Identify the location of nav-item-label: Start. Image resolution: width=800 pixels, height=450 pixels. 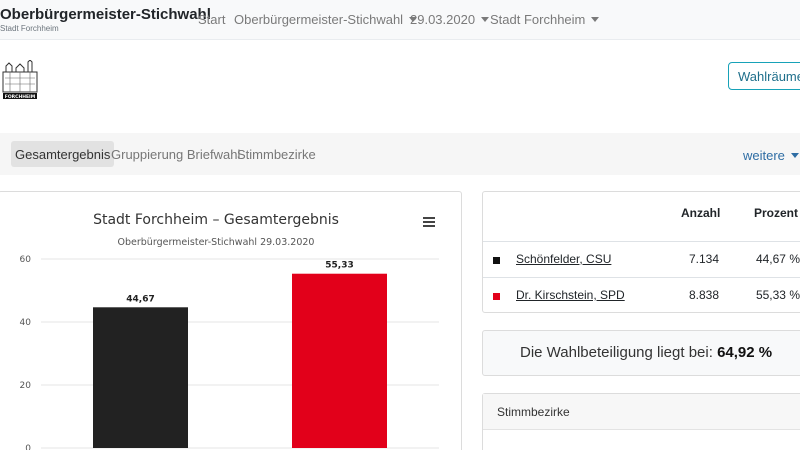
(212, 19).